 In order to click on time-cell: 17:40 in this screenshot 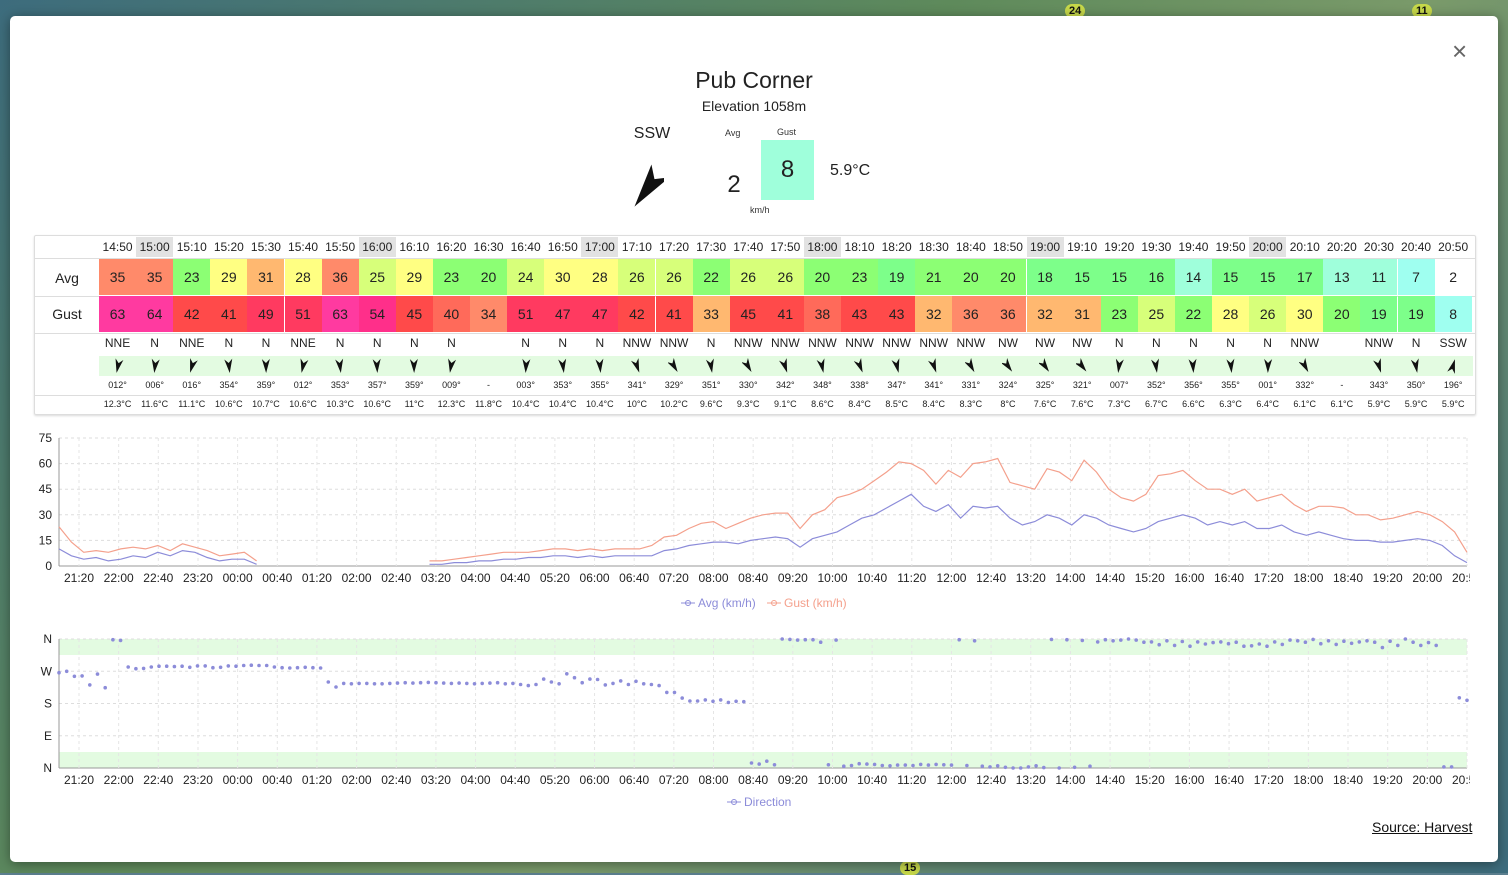, I will do `click(748, 247)`.